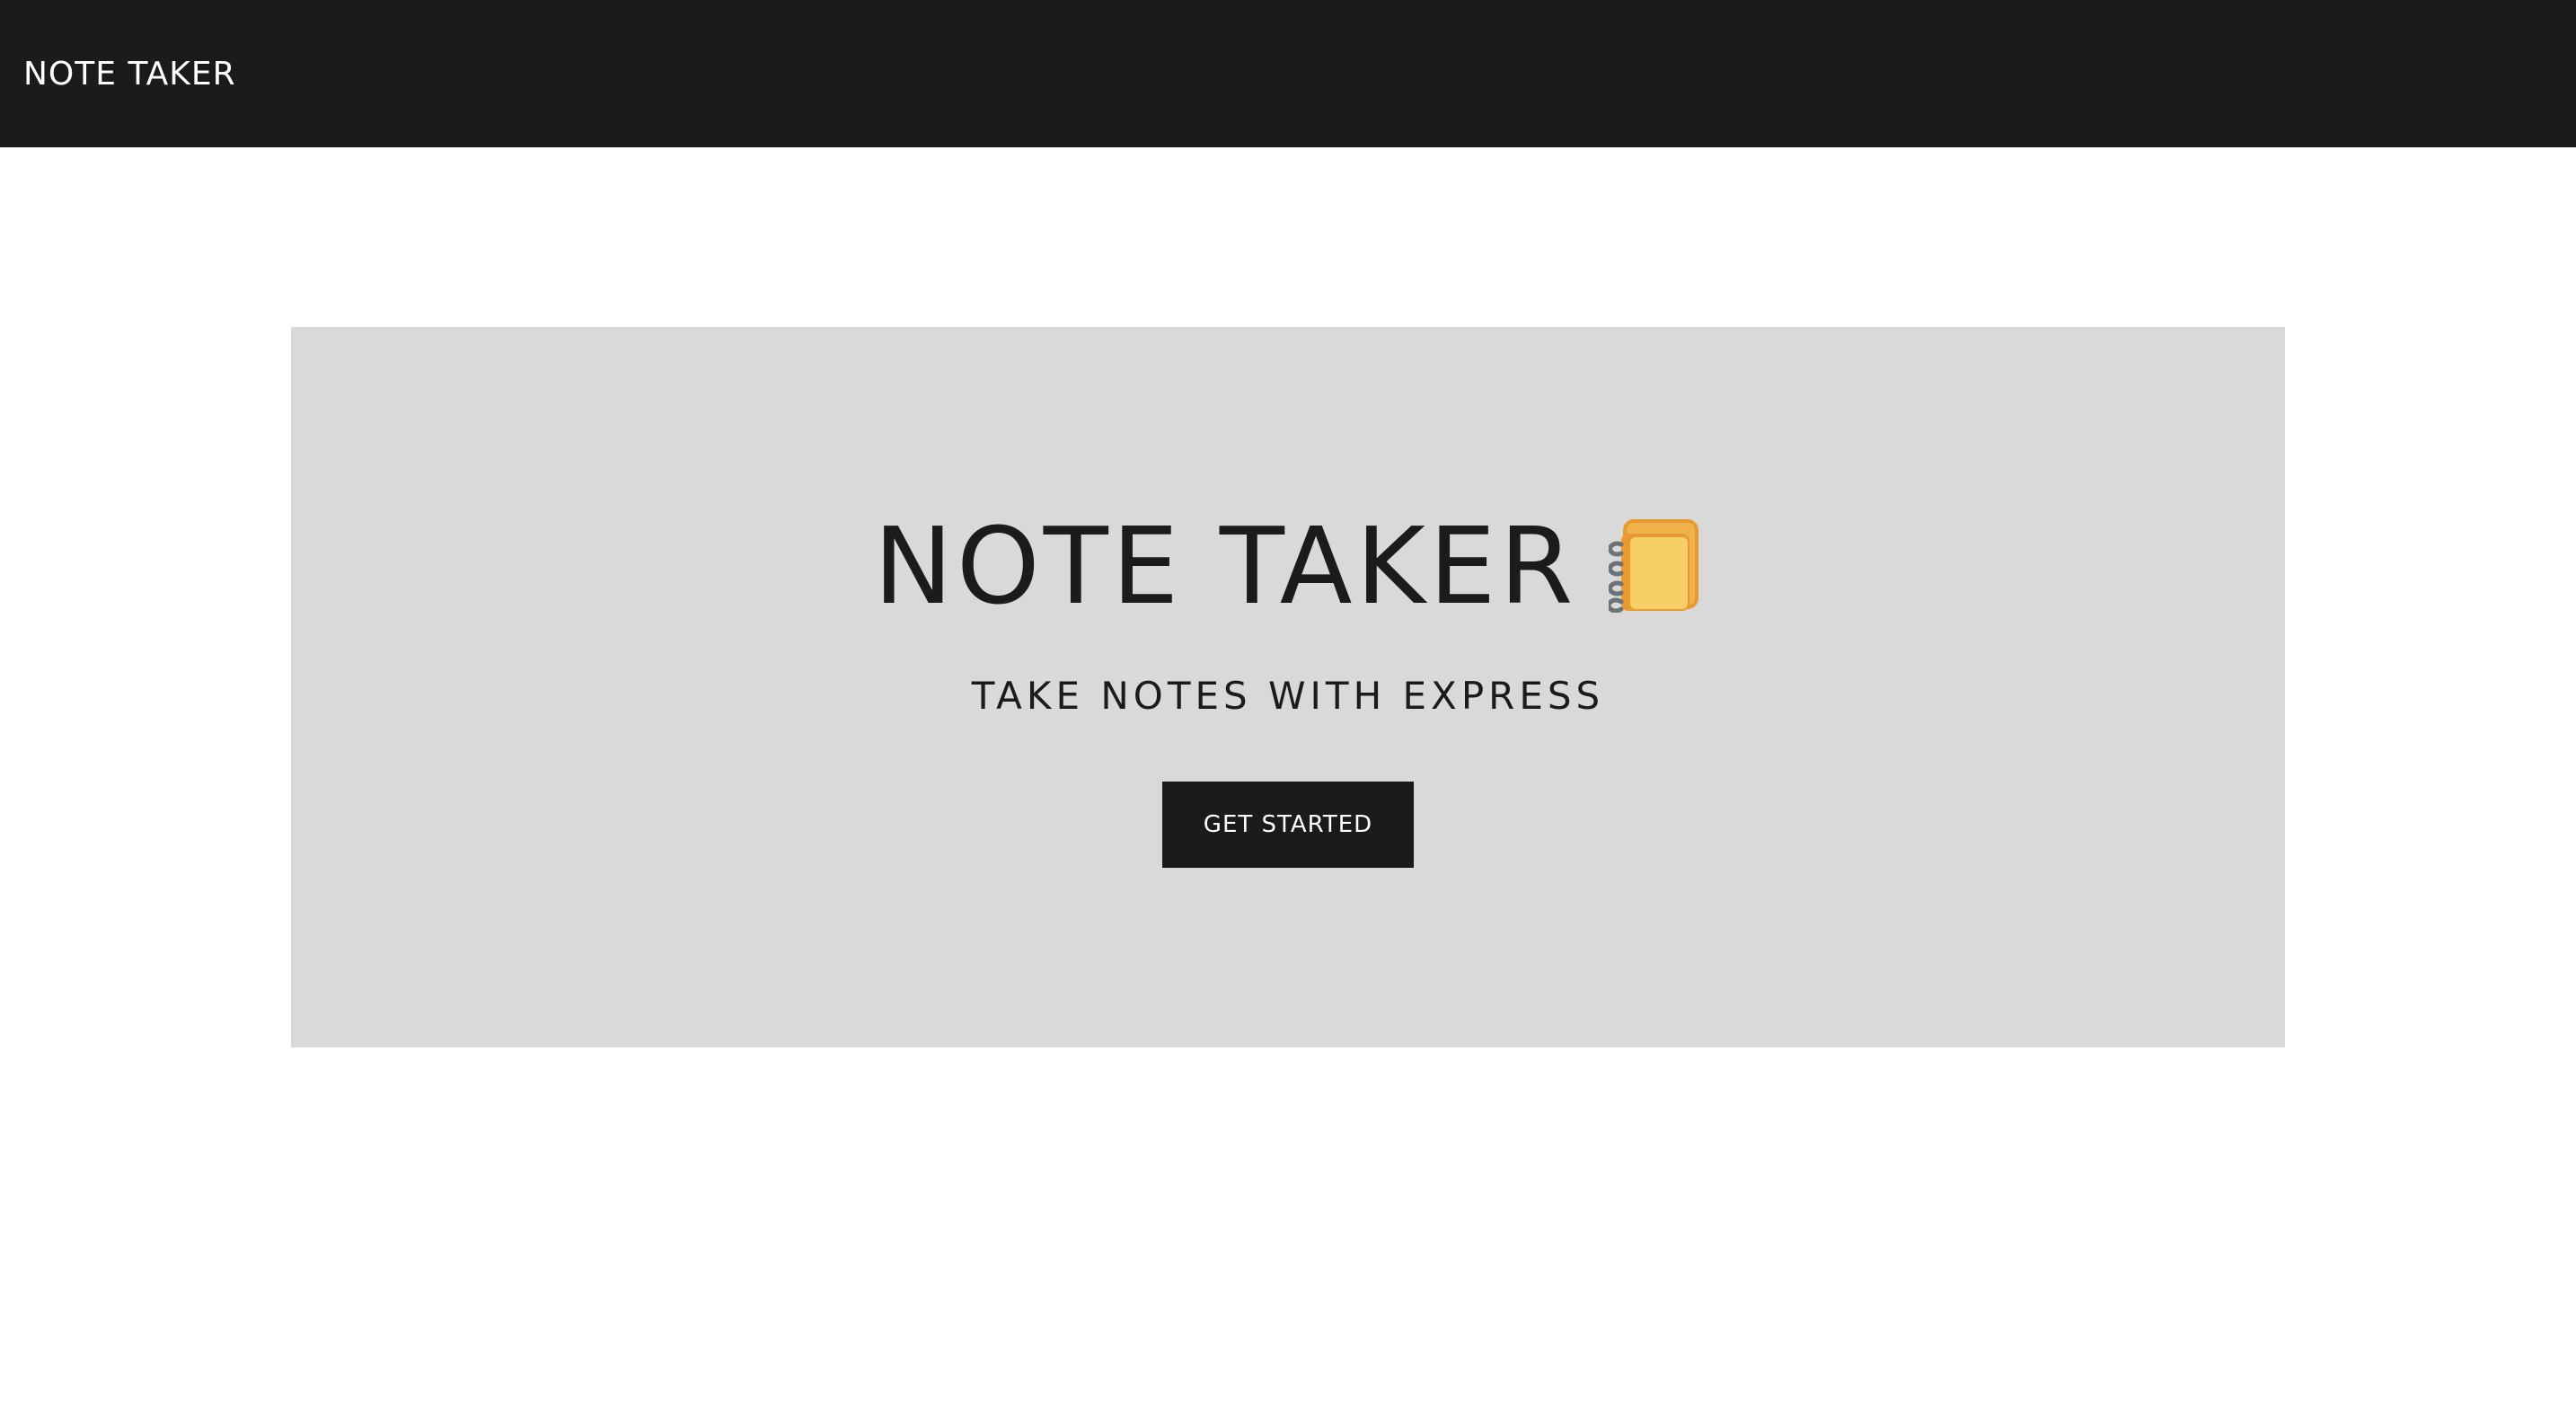  What do you see at coordinates (1225, 566) in the screenshot?
I see `hero-title: NOTE TAKER` at bounding box center [1225, 566].